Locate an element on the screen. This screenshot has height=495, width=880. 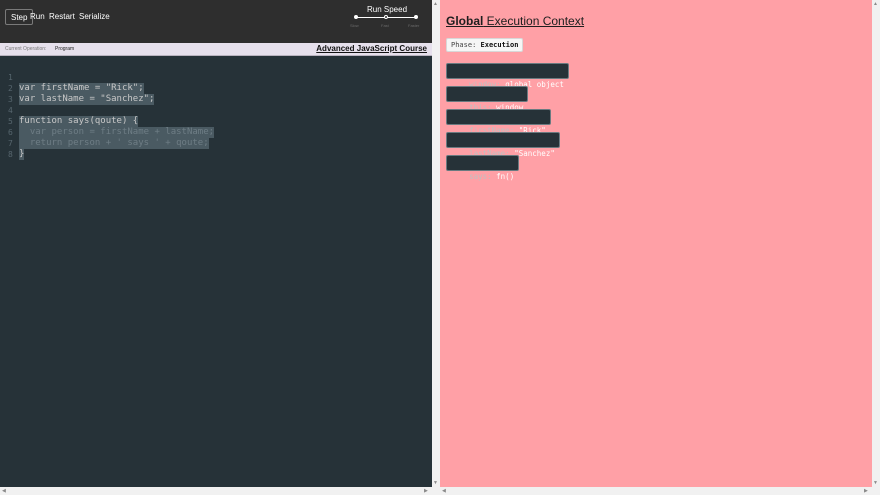
speed-stop-faster is located at coordinates (416, 17).